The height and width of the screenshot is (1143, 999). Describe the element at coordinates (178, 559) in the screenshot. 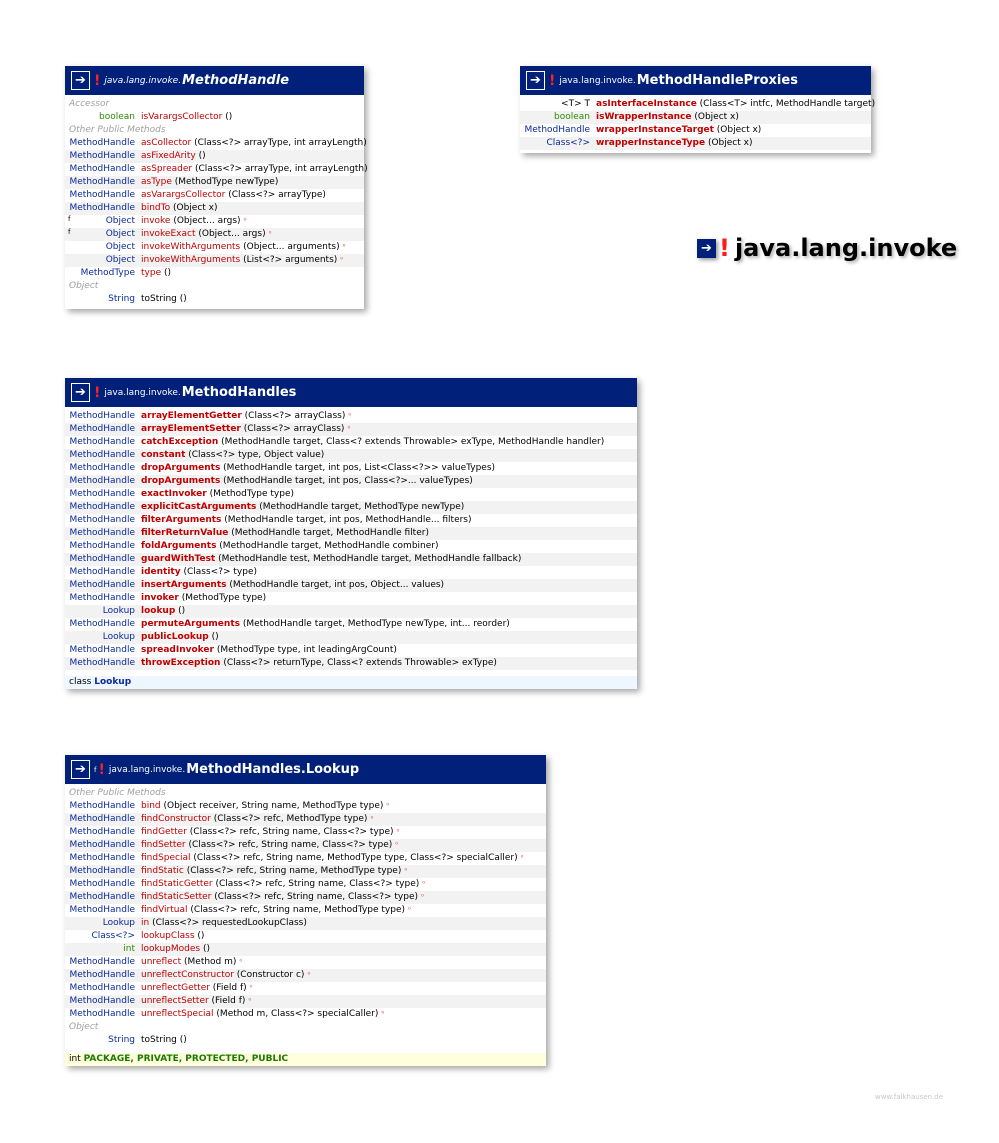

I see `method-name: guardWithTest` at that location.